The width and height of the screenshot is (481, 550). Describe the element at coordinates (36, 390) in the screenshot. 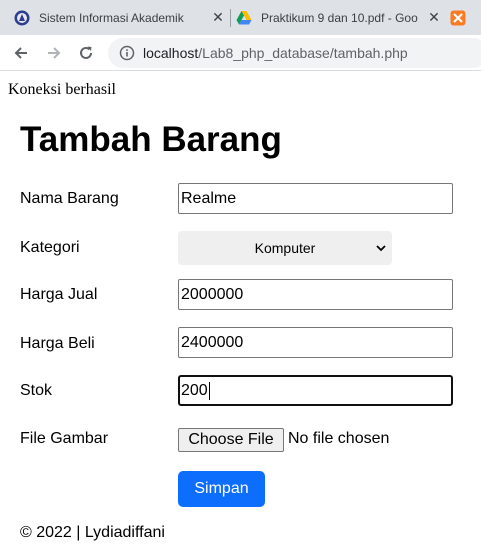

I see `stok-label: Stok` at that location.